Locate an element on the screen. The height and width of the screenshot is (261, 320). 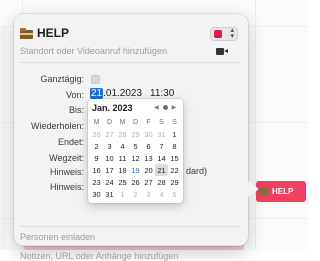
background-event-title: HELP is located at coordinates (283, 191).